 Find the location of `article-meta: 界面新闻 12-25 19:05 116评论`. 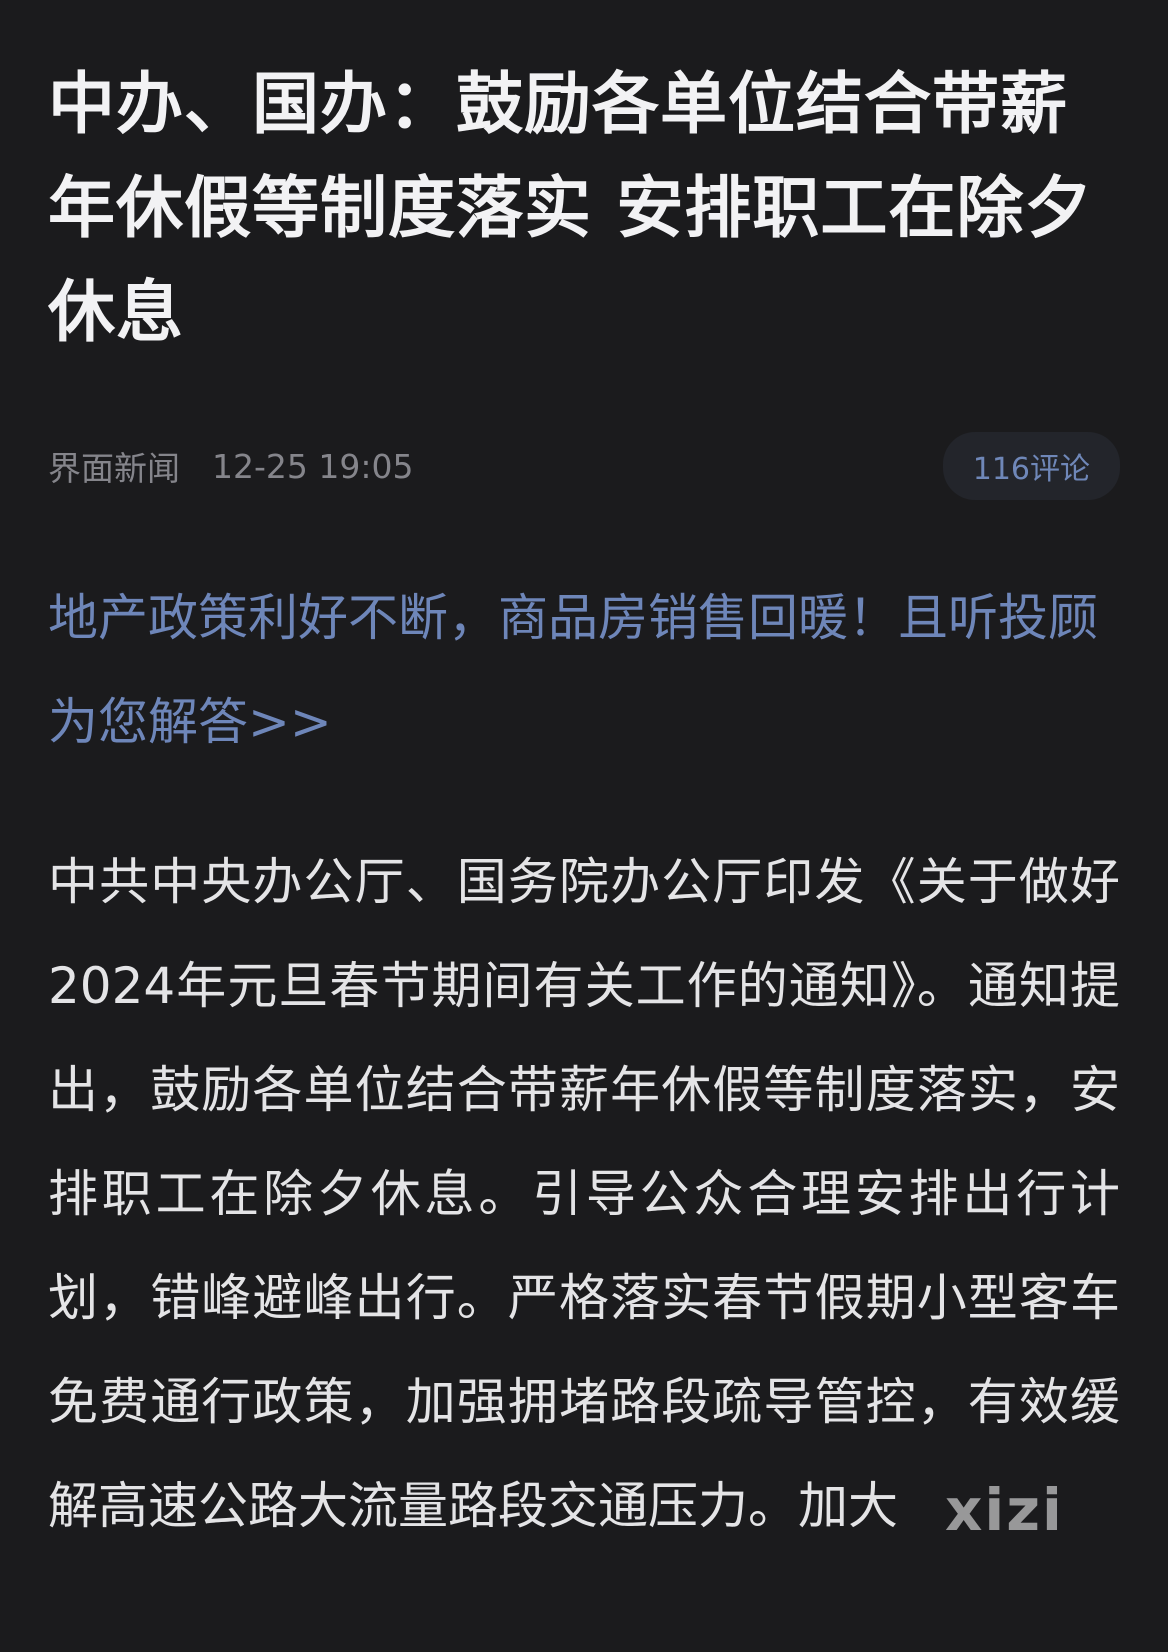

article-meta: 界面新闻 12-25 19:05 116评论 is located at coordinates (584, 466).